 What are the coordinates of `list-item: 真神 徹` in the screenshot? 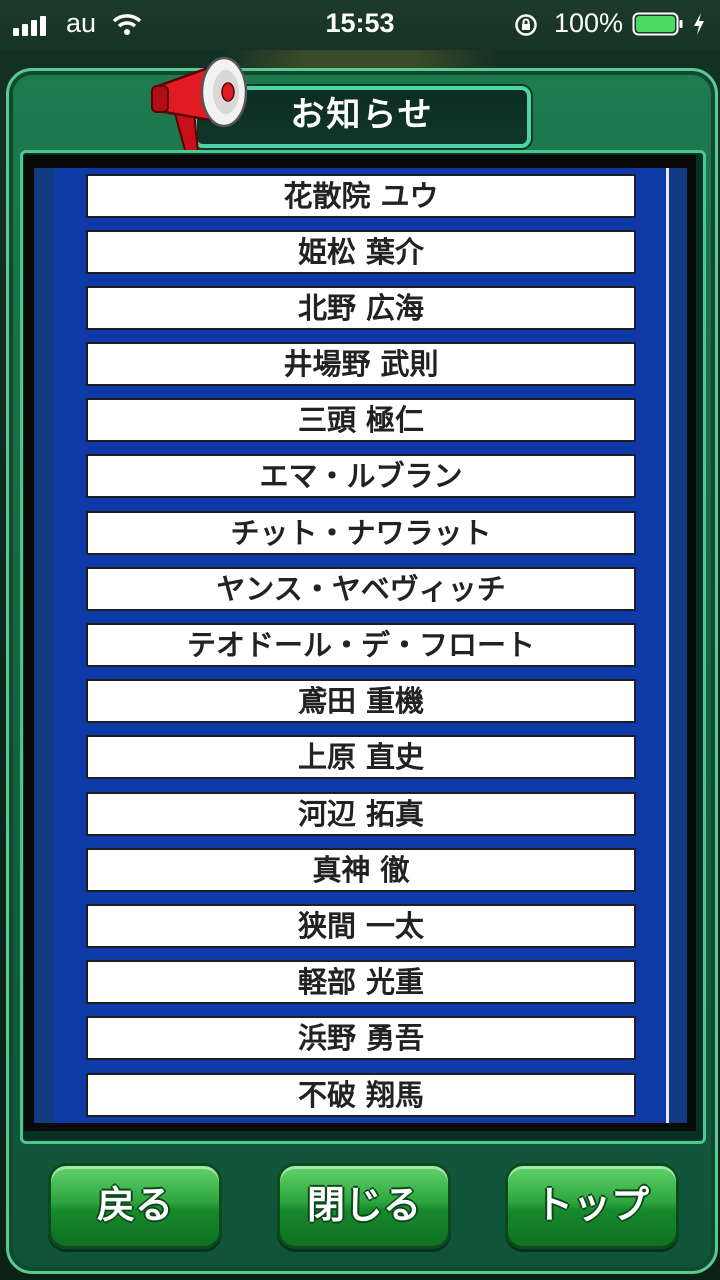 It's located at (361, 870).